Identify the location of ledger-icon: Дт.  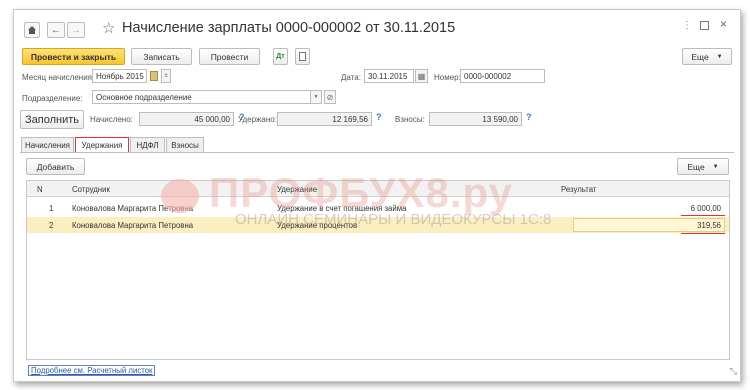
(280, 56).